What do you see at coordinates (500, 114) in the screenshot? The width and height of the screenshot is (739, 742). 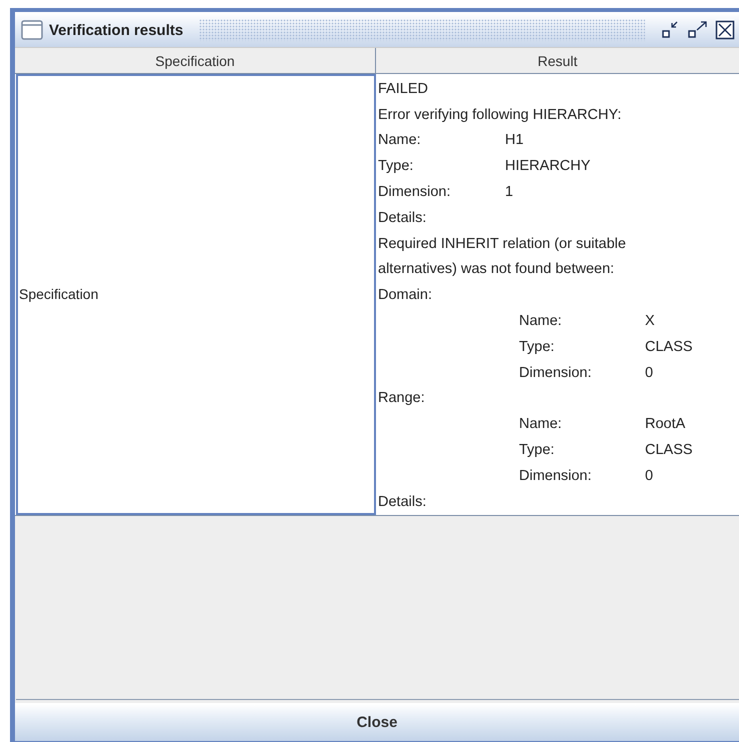 I see `result-text: Error verifying following HIERARCHY:` at bounding box center [500, 114].